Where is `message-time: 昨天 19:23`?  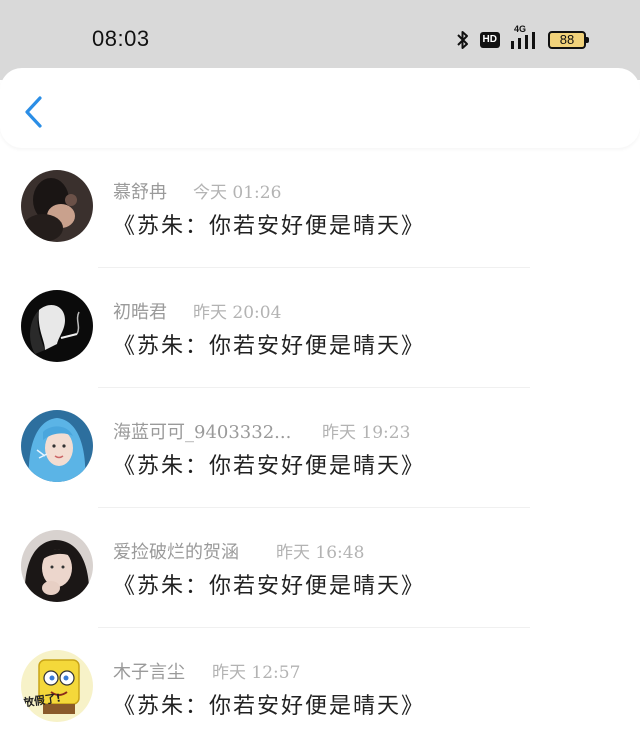
message-time: 昨天 19:23 is located at coordinates (366, 433).